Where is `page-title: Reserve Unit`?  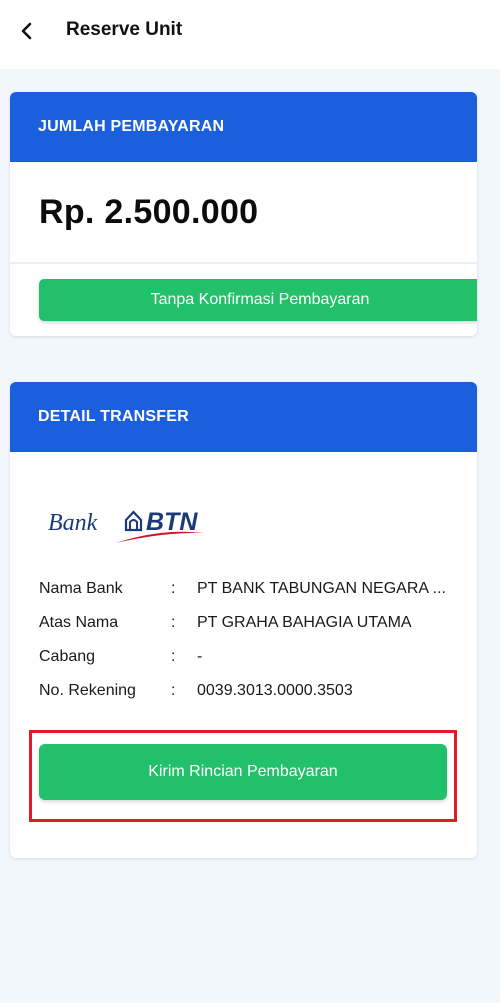 page-title: Reserve Unit is located at coordinates (124, 29).